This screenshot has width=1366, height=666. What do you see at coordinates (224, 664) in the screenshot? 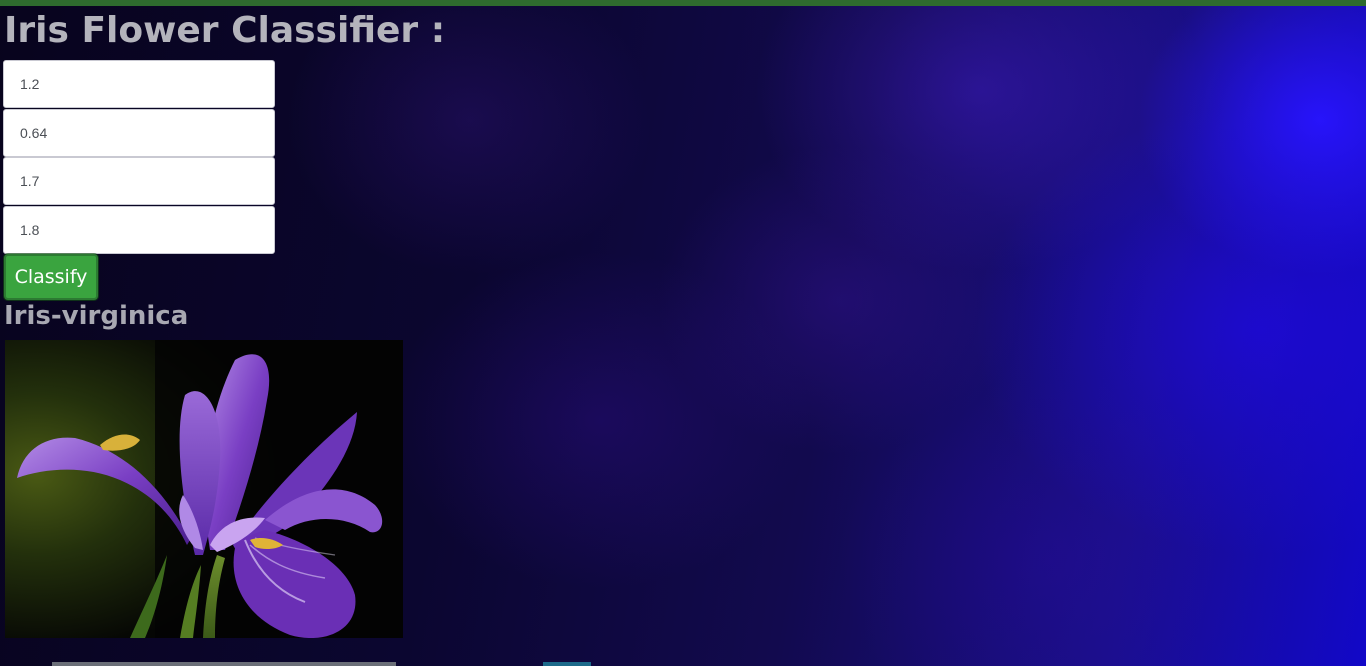
I see `horizontal-scrollbar` at bounding box center [224, 664].